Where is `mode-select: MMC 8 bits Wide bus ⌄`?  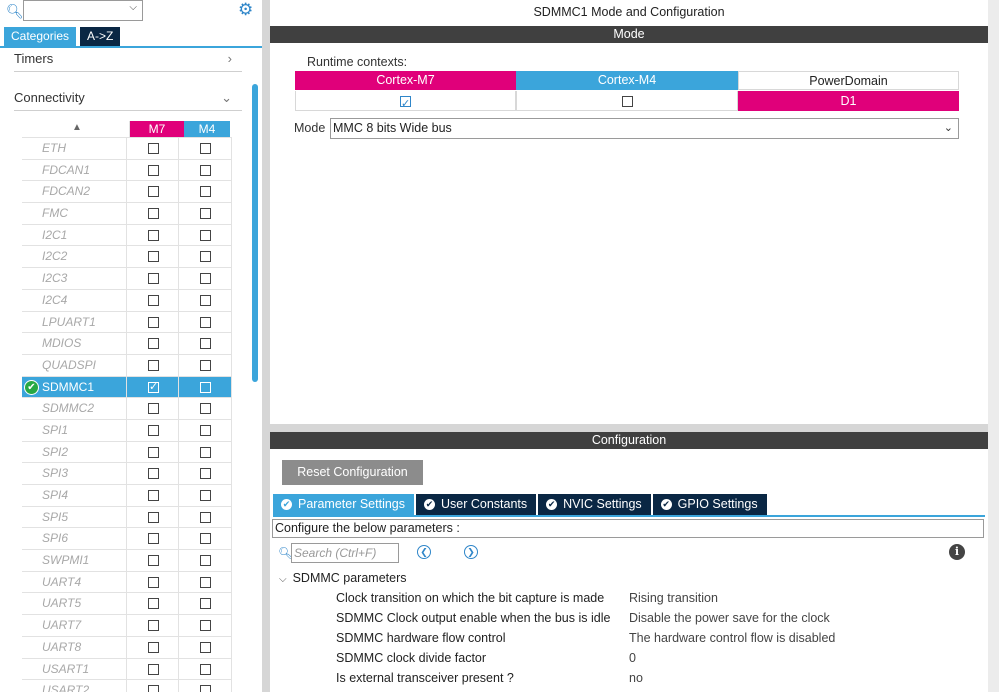
mode-select: MMC 8 bits Wide bus ⌄ is located at coordinates (644, 128).